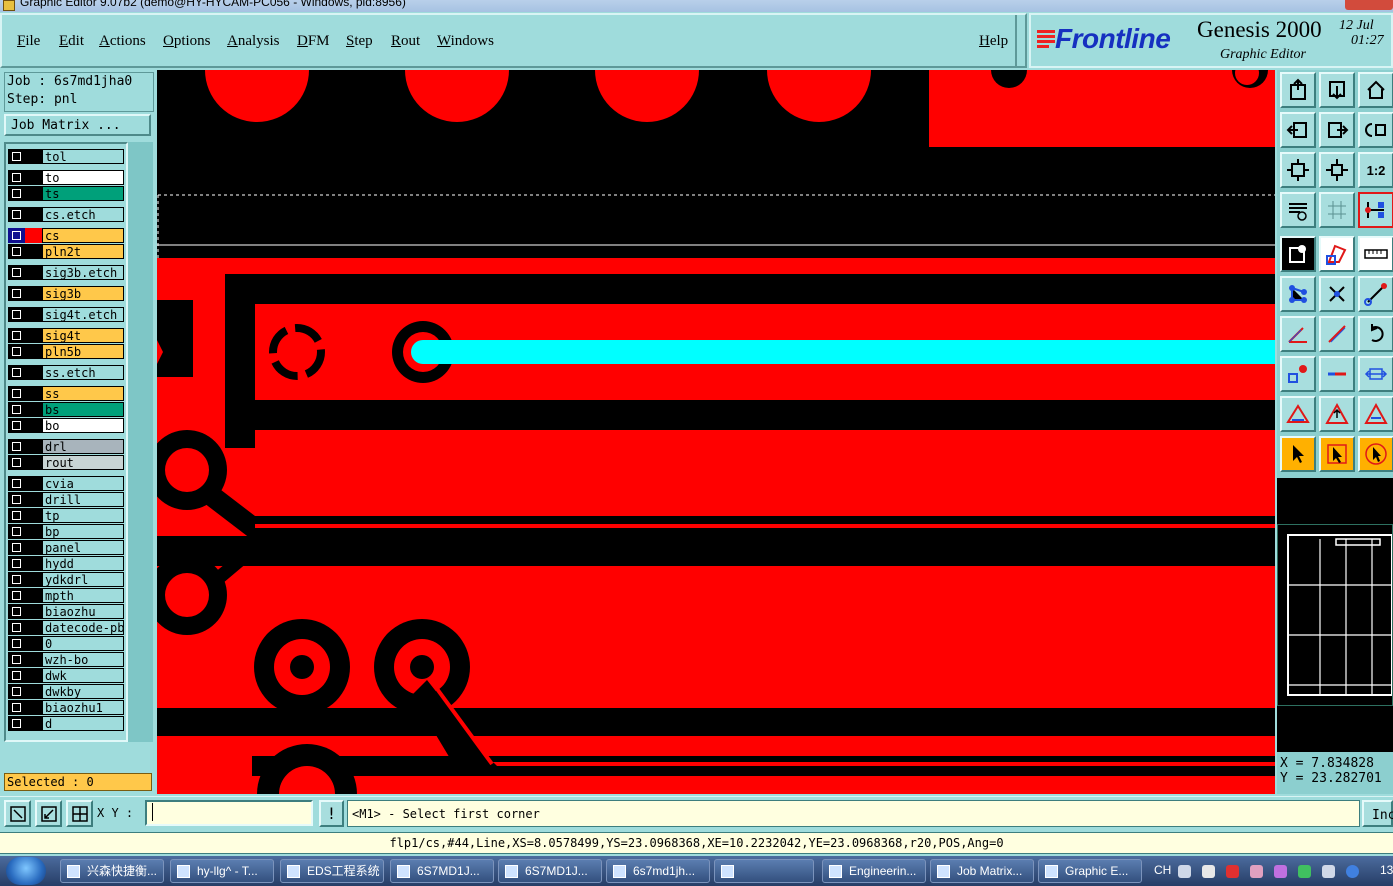 Image resolution: width=1393 pixels, height=886 pixels. Describe the element at coordinates (313, 41) in the screenshot. I see `menu-dfm: DFM` at that location.